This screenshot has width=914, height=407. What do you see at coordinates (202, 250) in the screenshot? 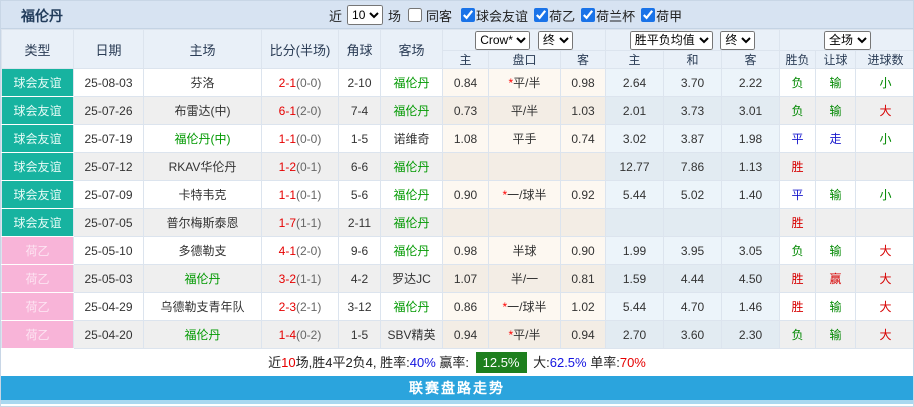
I see `home-team-cell: 多德勒支` at bounding box center [202, 250].